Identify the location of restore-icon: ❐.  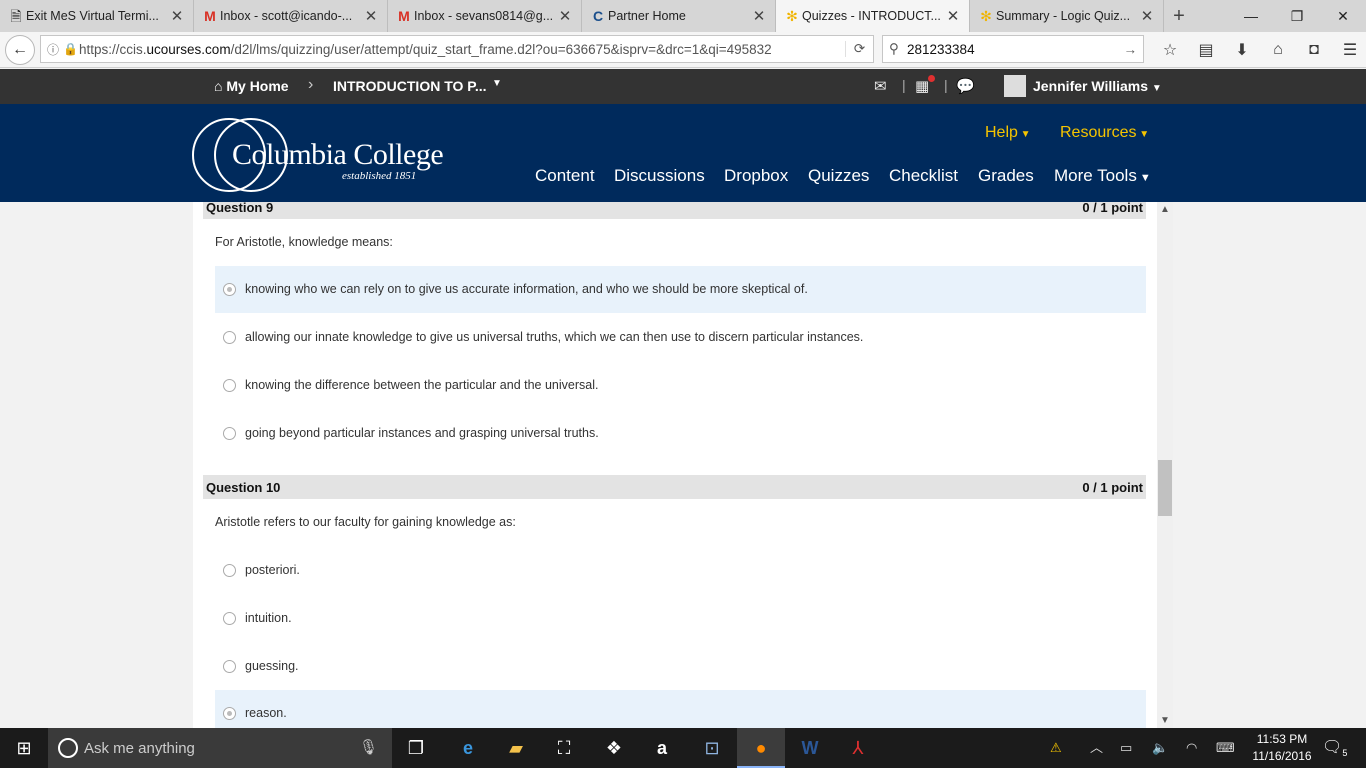
(1297, 16).